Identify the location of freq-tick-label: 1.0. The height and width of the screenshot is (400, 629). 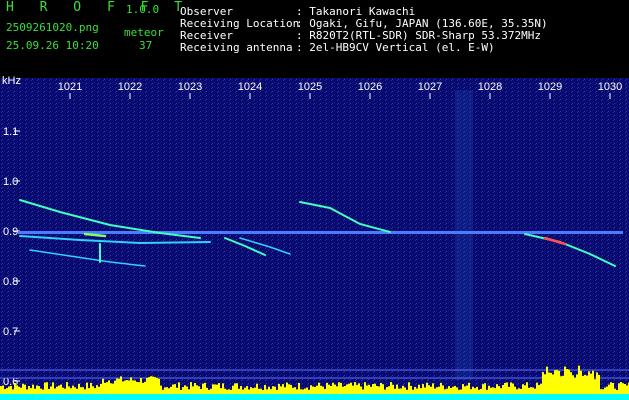
(10, 182).